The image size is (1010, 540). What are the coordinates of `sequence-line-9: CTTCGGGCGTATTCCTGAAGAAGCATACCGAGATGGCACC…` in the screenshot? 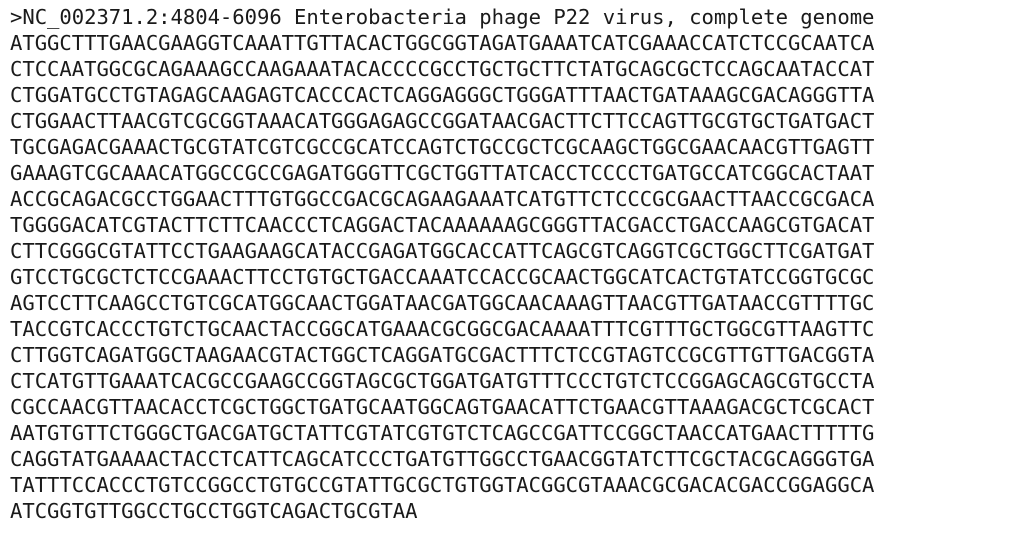 It's located at (442, 251).